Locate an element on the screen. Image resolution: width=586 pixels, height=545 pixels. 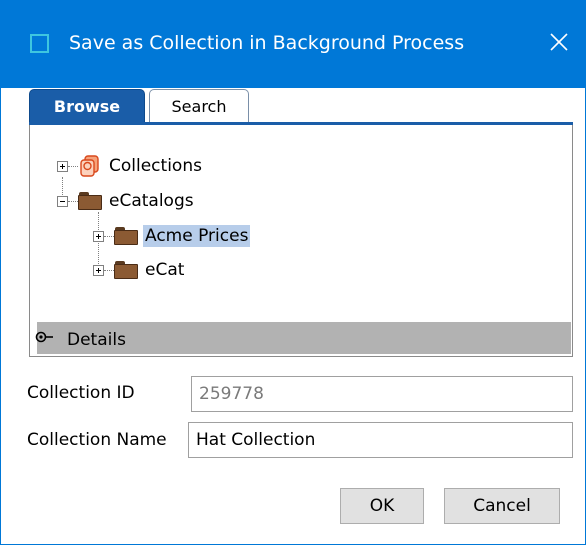
tree-item-label: eCatalogs is located at coordinates (151, 201).